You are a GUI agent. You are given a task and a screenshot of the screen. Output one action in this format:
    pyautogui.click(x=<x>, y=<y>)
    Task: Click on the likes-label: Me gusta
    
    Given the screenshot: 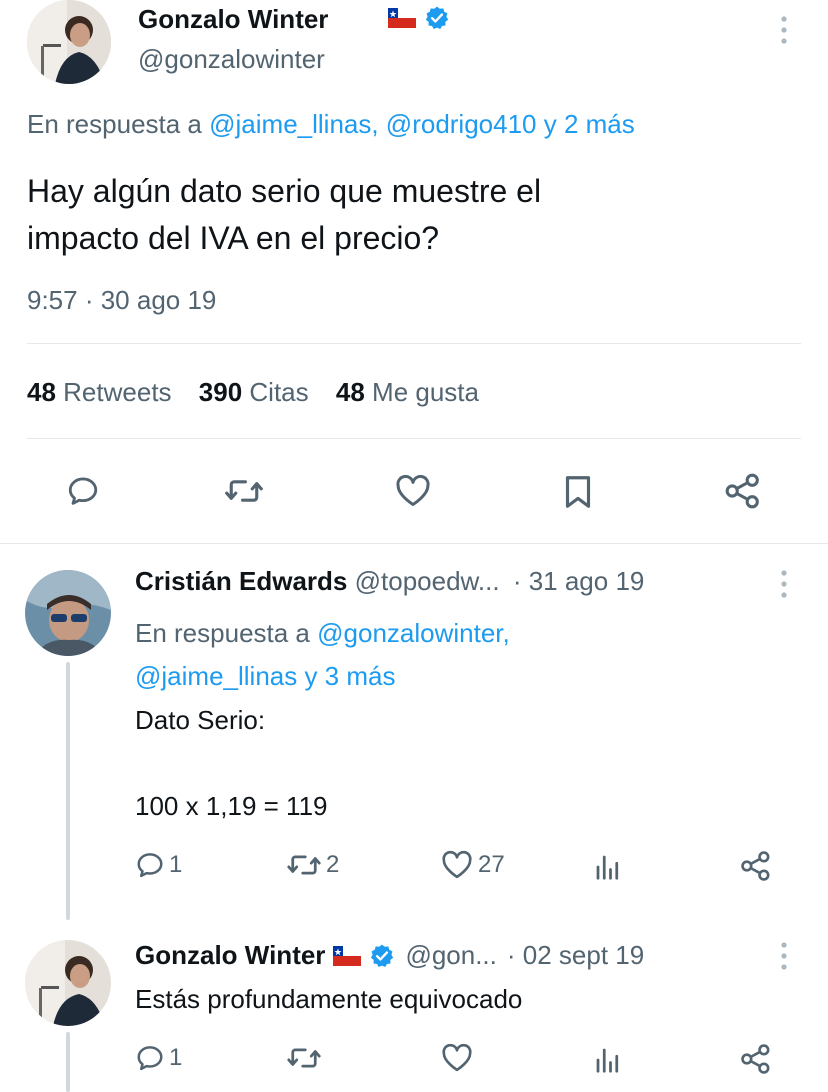 What is the action you would take?
    pyautogui.click(x=425, y=392)
    